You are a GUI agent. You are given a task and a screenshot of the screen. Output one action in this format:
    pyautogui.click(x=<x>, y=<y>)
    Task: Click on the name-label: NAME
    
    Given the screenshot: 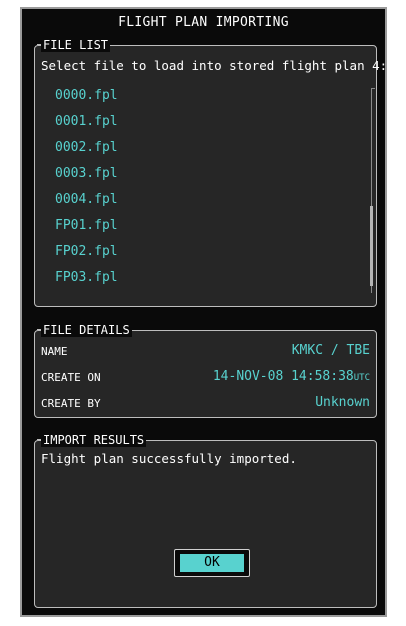 What is the action you would take?
    pyautogui.click(x=54, y=351)
    